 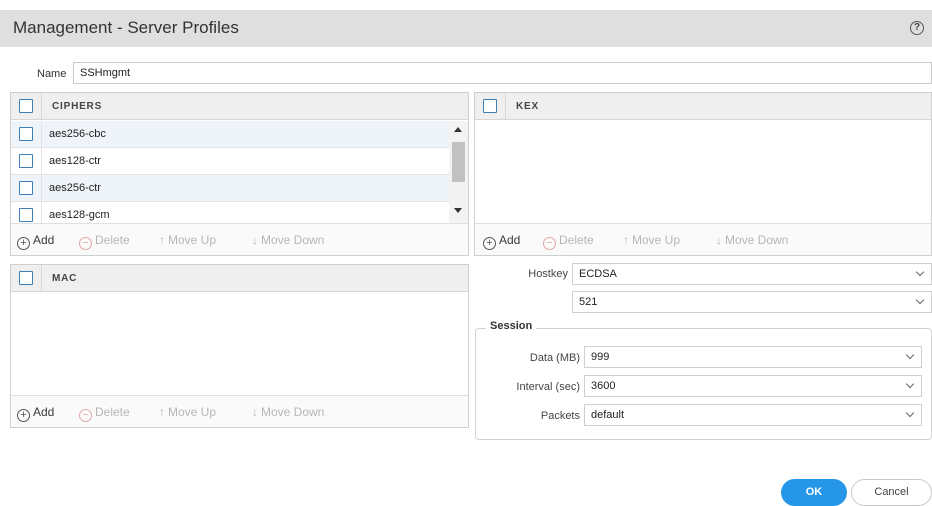 I want to click on data-mb-label: Data (MB), so click(x=554, y=358).